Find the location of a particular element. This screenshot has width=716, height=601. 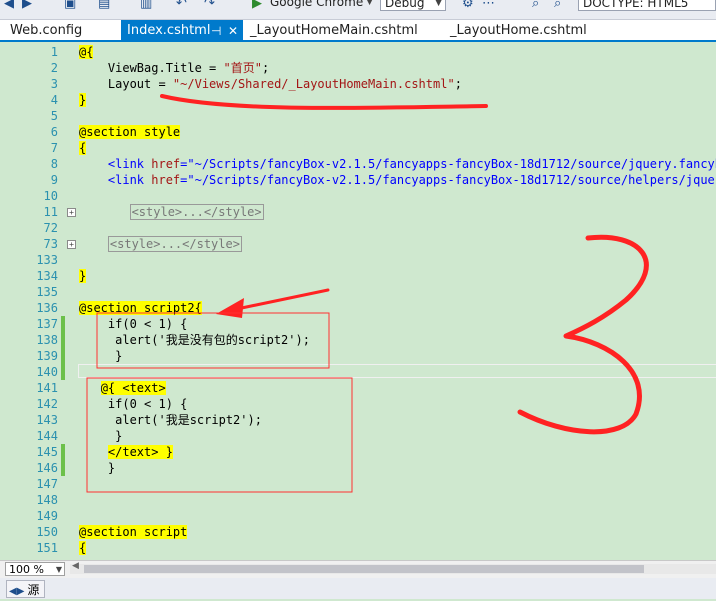

code-token: { is located at coordinates (83, 548).